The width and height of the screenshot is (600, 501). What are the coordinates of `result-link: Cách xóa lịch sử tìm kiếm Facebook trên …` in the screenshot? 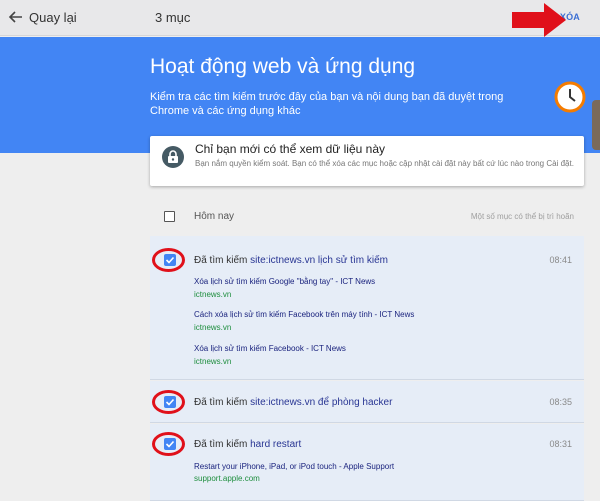 It's located at (304, 314).